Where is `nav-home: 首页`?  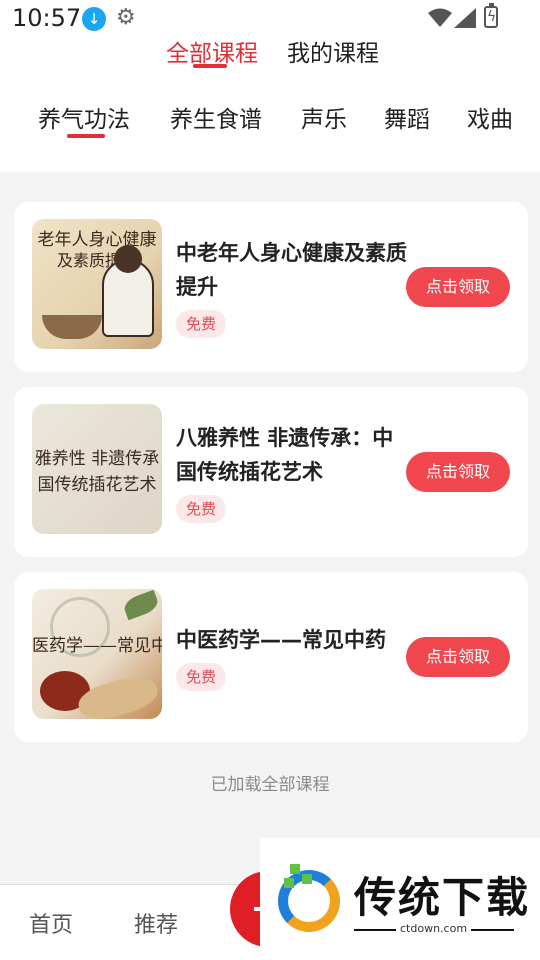
nav-home: 首页 is located at coordinates (51, 923).